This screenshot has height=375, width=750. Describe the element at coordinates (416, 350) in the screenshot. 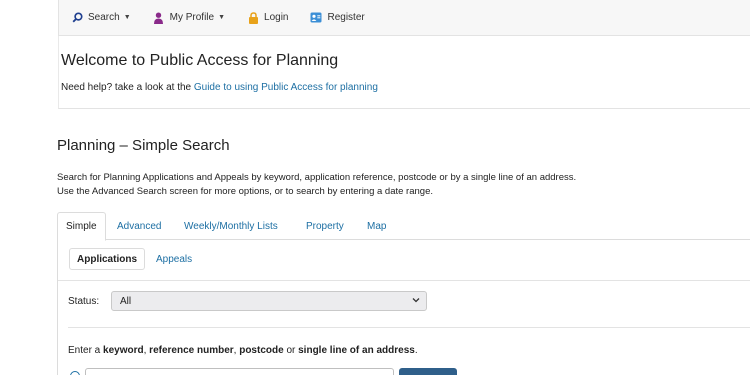

I see `instruction-text: .` at that location.